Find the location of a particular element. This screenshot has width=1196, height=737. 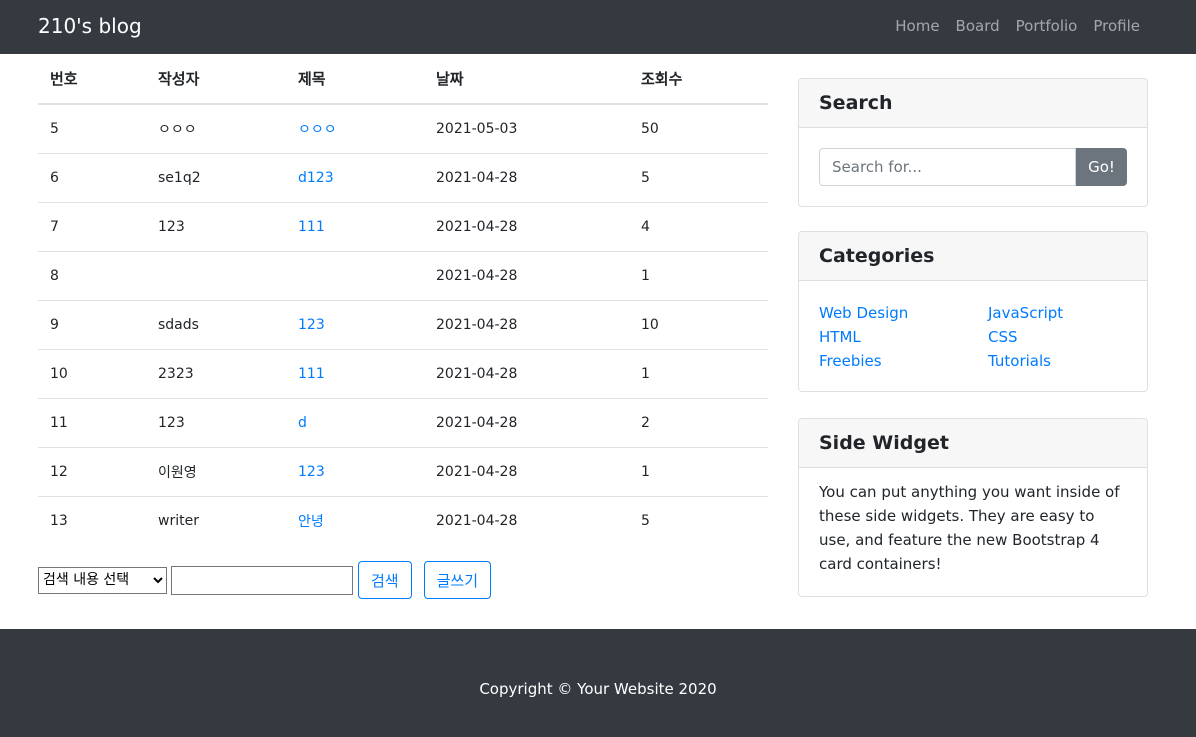

nav-board: Board is located at coordinates (978, 26).